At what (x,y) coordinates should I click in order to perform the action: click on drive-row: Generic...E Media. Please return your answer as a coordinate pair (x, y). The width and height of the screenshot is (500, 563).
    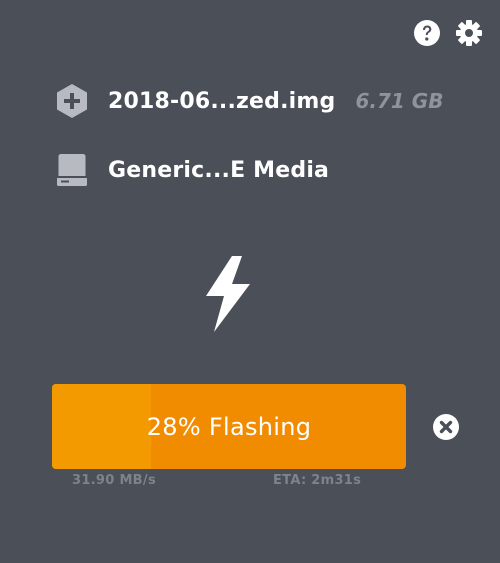
    Looking at the image, I should click on (191, 170).